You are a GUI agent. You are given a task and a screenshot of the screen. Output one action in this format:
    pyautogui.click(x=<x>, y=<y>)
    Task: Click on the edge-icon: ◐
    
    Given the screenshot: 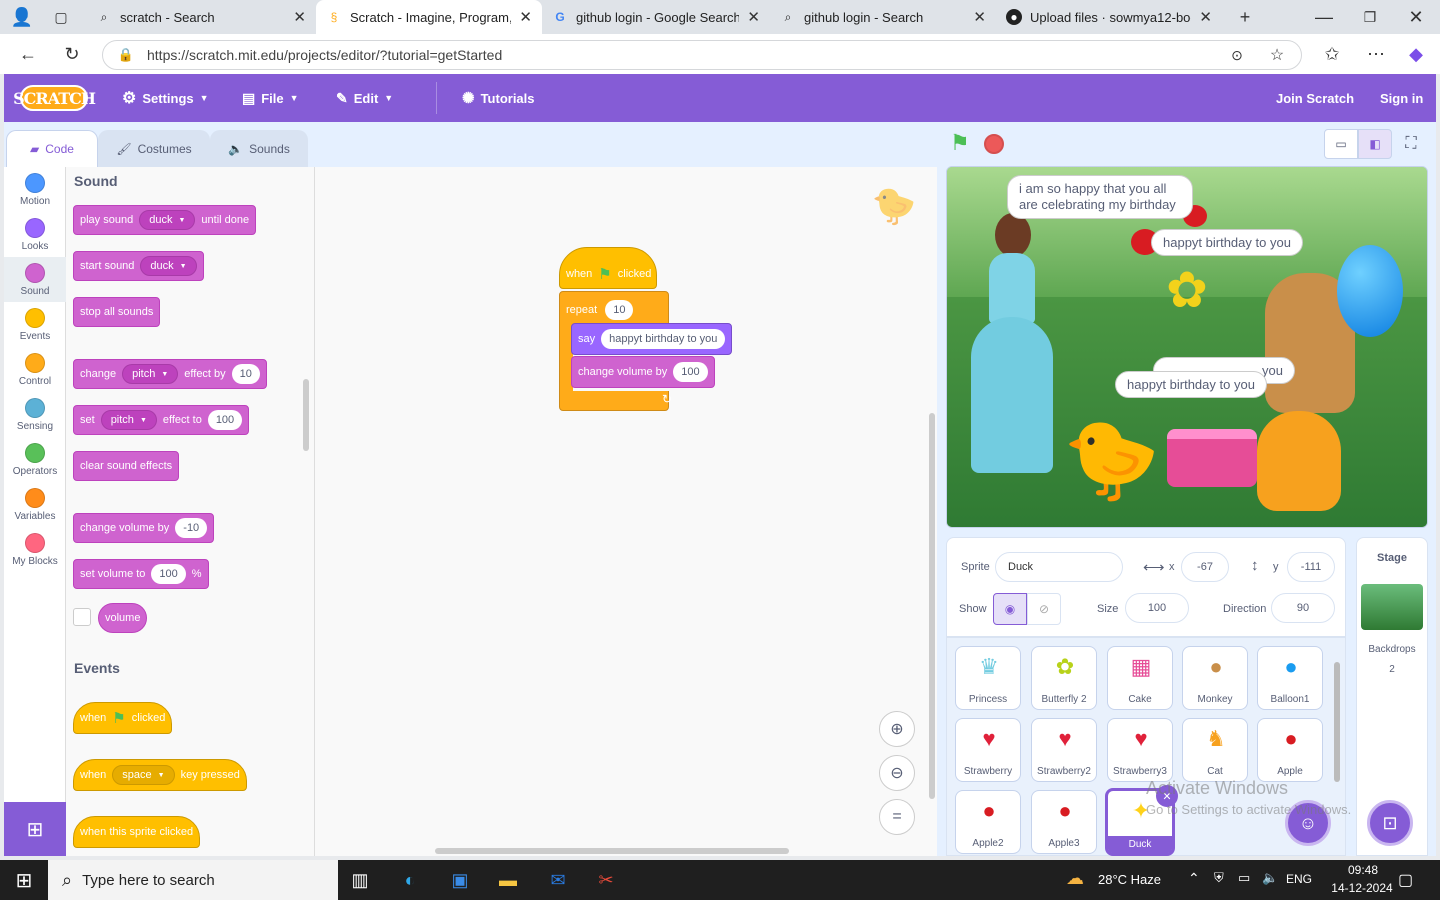 What is the action you would take?
    pyautogui.click(x=410, y=880)
    